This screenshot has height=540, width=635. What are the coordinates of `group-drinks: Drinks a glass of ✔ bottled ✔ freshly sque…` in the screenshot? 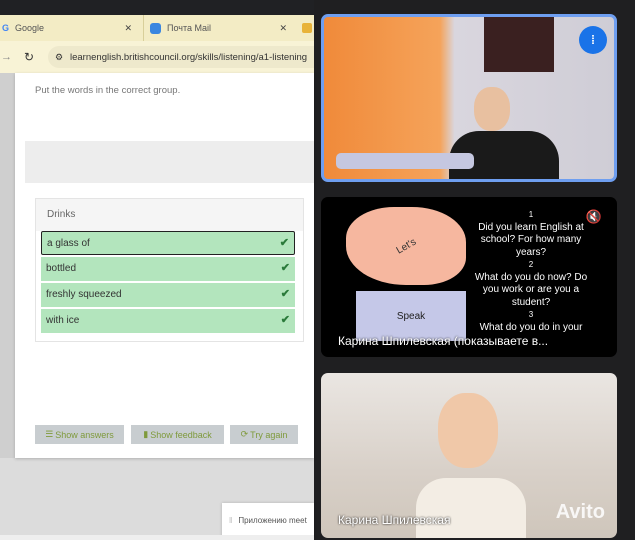 It's located at (169, 270).